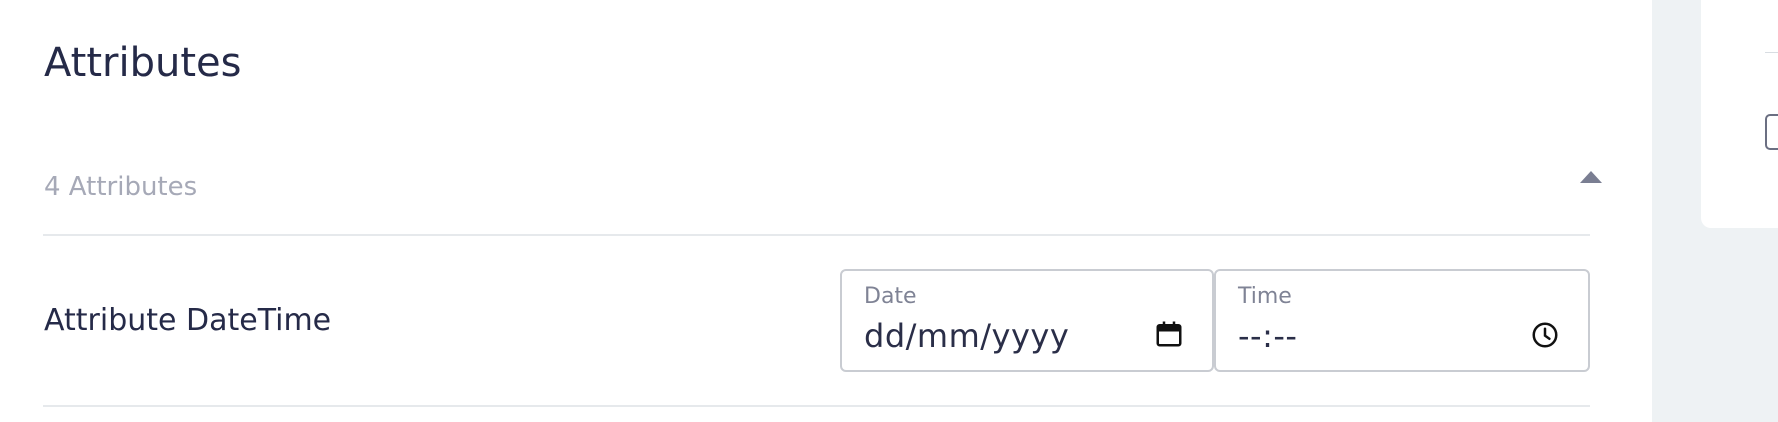 Image resolution: width=1778 pixels, height=422 pixels. Describe the element at coordinates (1402, 320) in the screenshot. I see `time-field: Time --:--` at that location.